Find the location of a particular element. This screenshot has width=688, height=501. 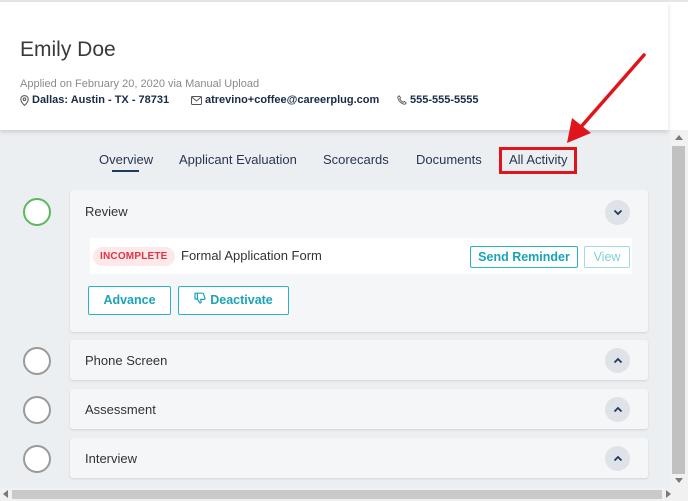

scroll-right-arrow-icon is located at coordinates (668, 494).